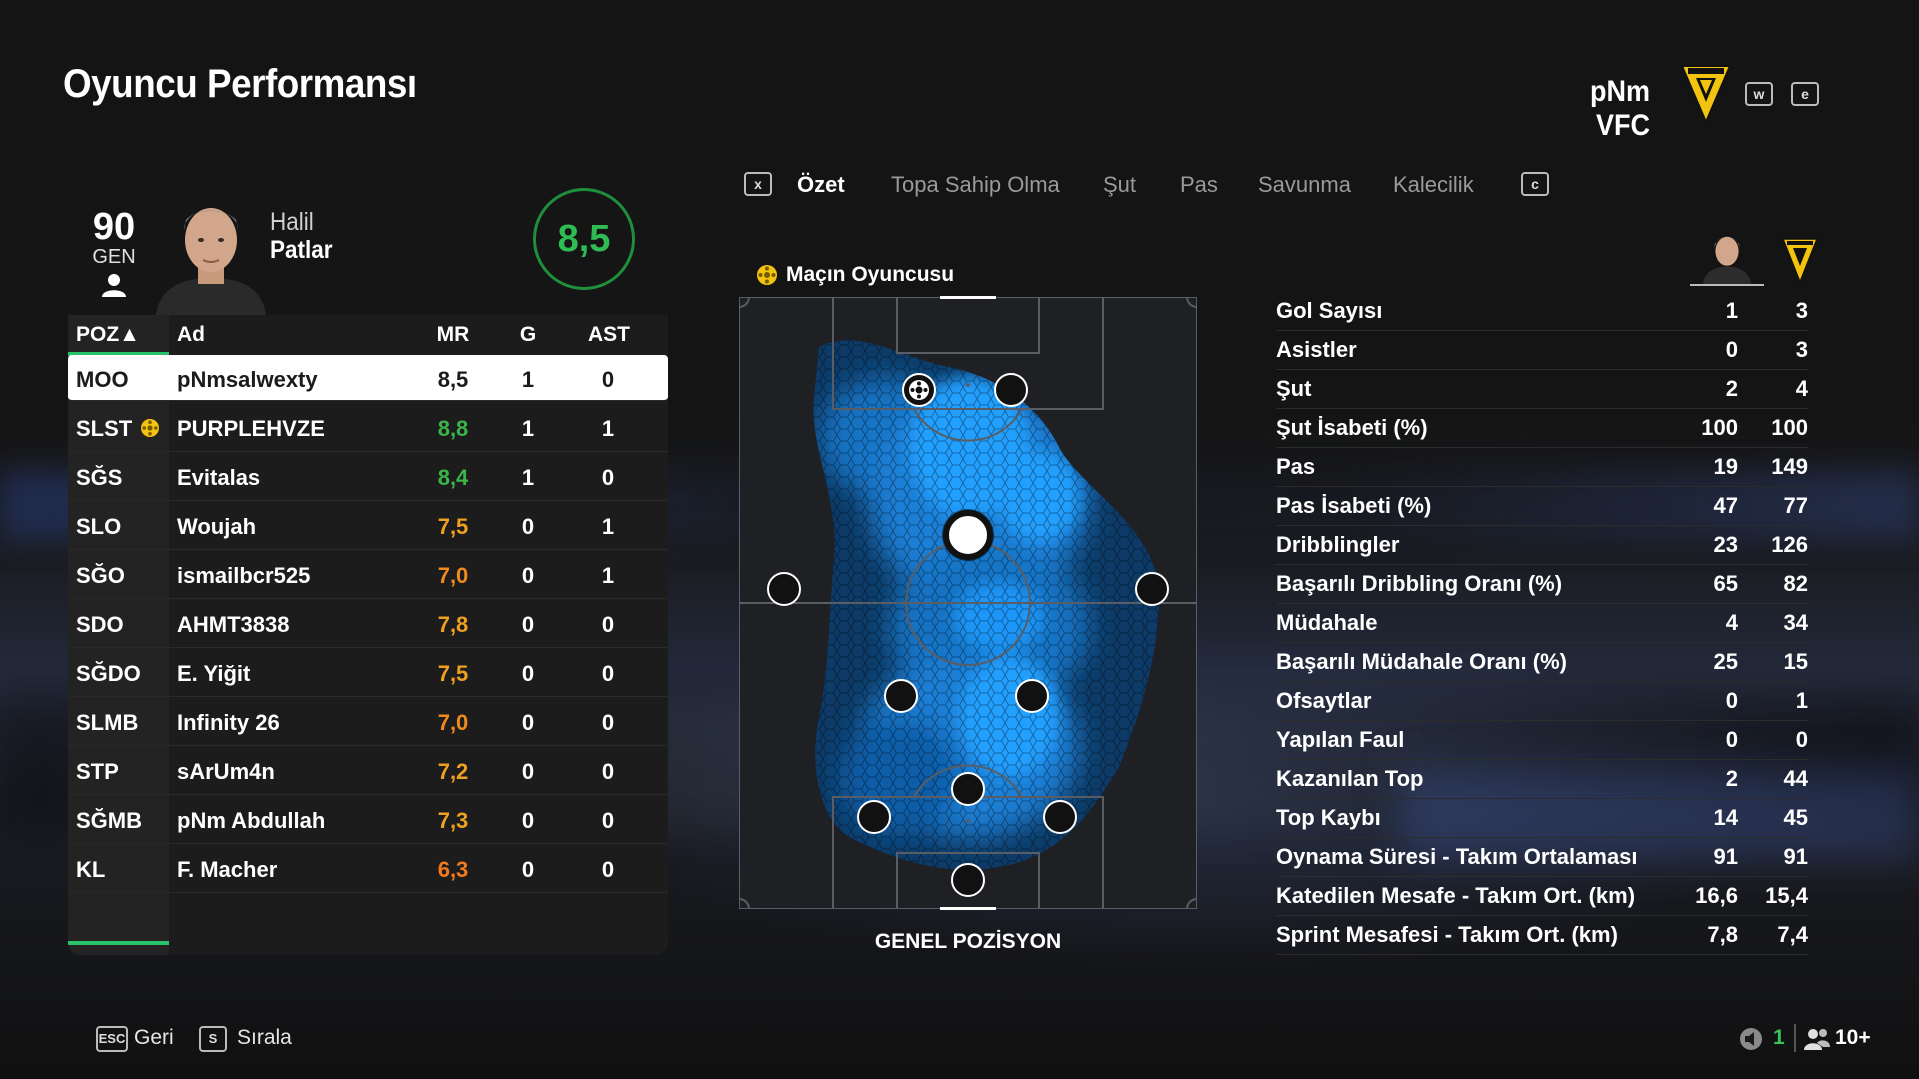 This screenshot has height=1079, width=1919. Describe the element at coordinates (1719, 427) in the screenshot. I see `stat-player-value: 100` at that location.